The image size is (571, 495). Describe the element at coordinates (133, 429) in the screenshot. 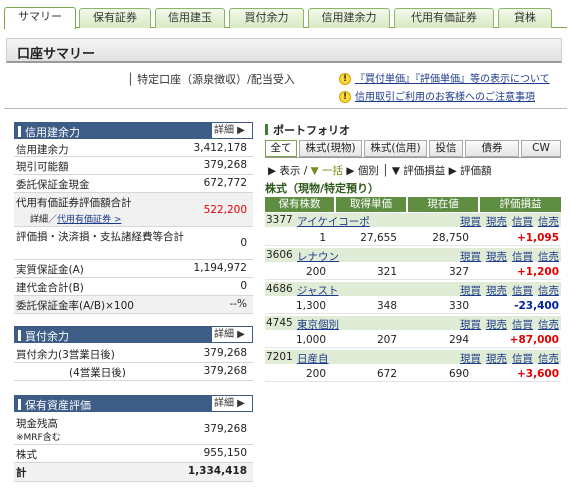

I see `assets-row: 現金残高 ※MRF含む 379,268` at that location.